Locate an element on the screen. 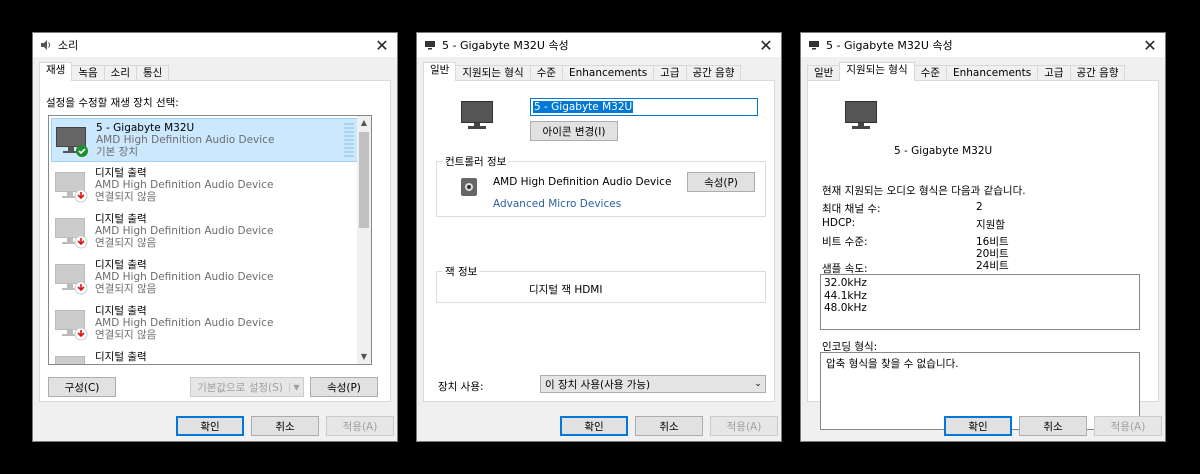 The height and width of the screenshot is (474, 1200). tab-strip: 일반 지원되는 형식 수준 Enhancements 고급 공간 음향 is located at coordinates (599, 71).